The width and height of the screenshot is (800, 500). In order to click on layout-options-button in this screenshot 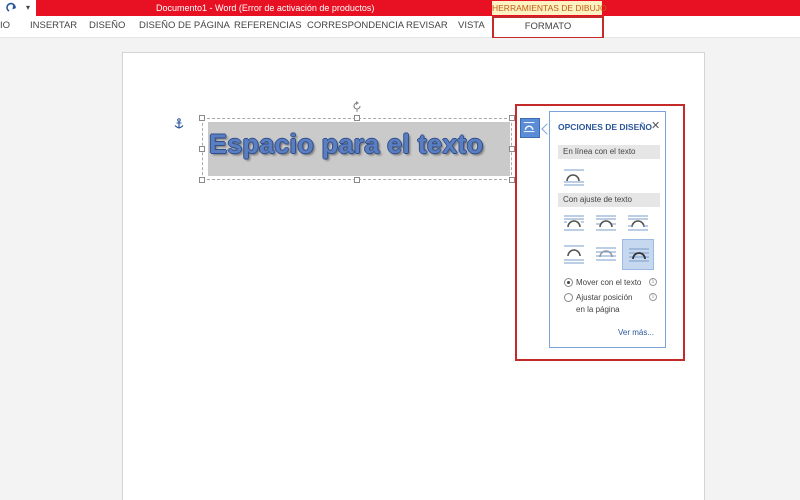, I will do `click(530, 128)`.